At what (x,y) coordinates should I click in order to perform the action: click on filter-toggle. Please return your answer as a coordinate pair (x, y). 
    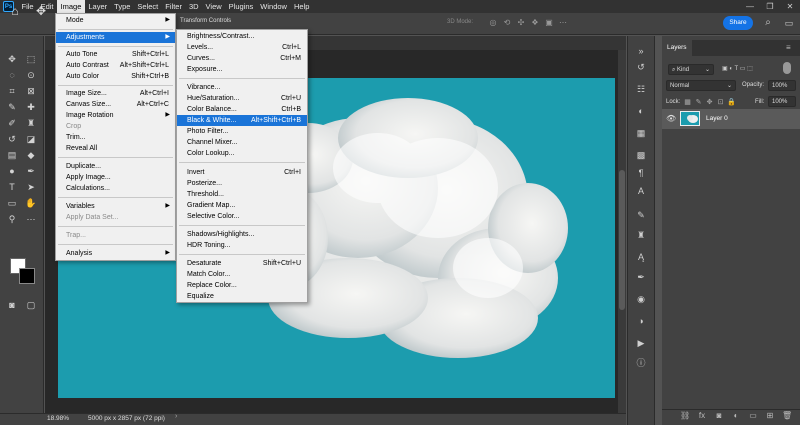
    Looking at the image, I should click on (787, 68).